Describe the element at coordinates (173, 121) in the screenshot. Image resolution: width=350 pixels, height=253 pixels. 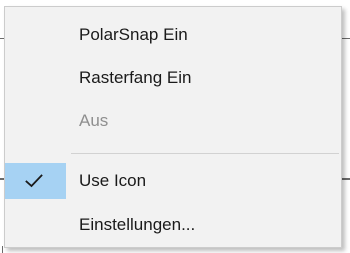
I see `menu-item-off: Aus` at that location.